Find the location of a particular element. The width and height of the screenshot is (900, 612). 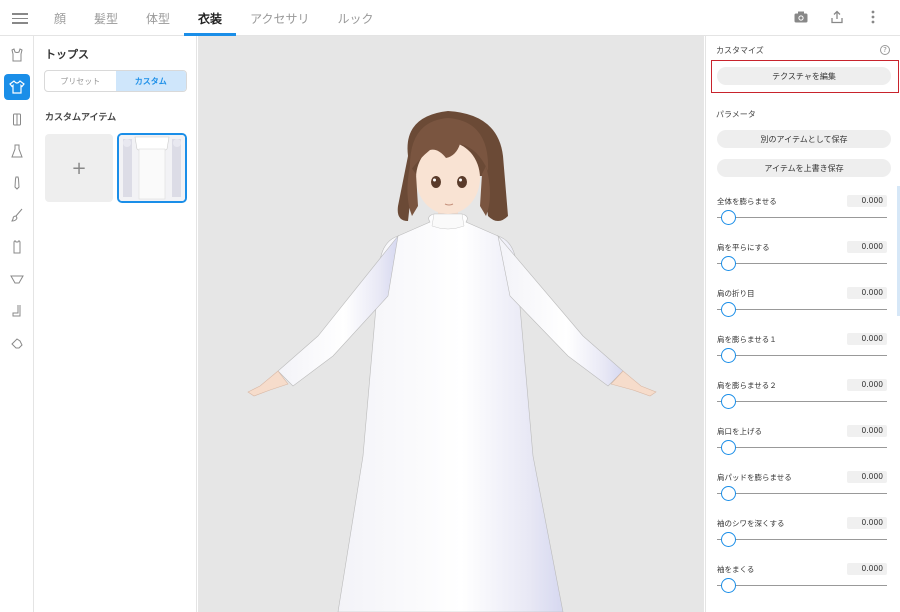

tank-top-icon is located at coordinates (17, 55).